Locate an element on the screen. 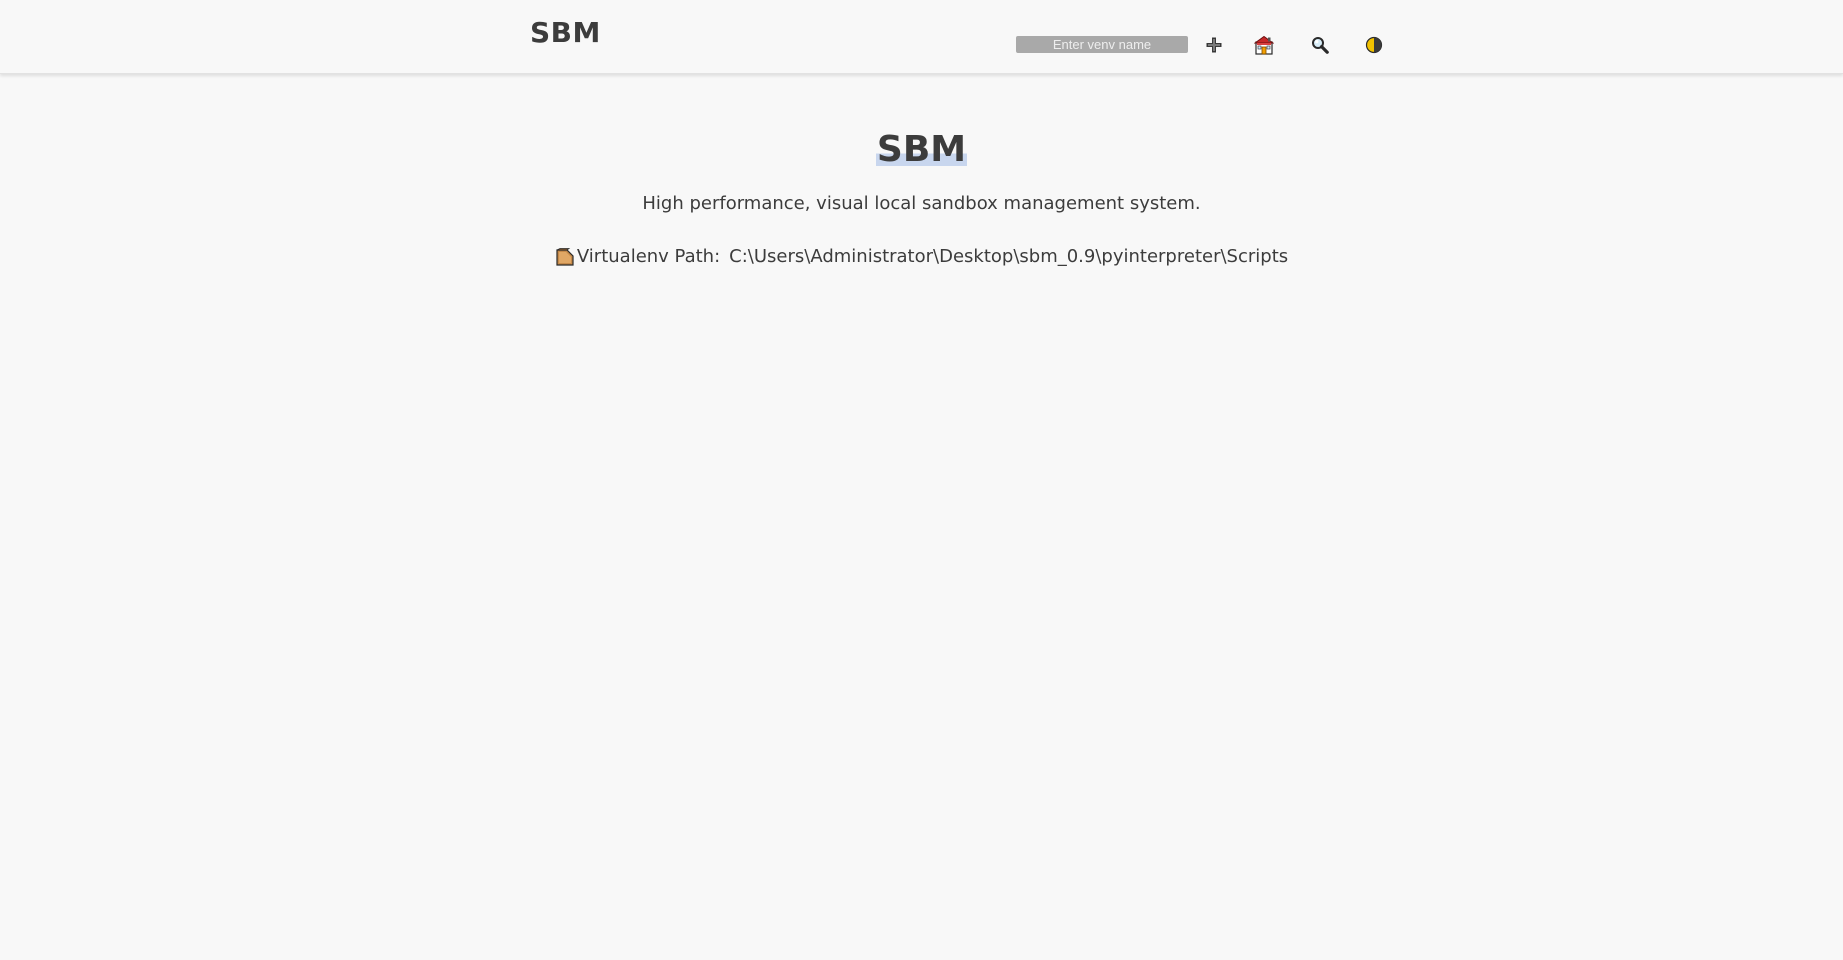 Image resolution: width=1843 pixels, height=960 pixels. search-button is located at coordinates (1320, 45).